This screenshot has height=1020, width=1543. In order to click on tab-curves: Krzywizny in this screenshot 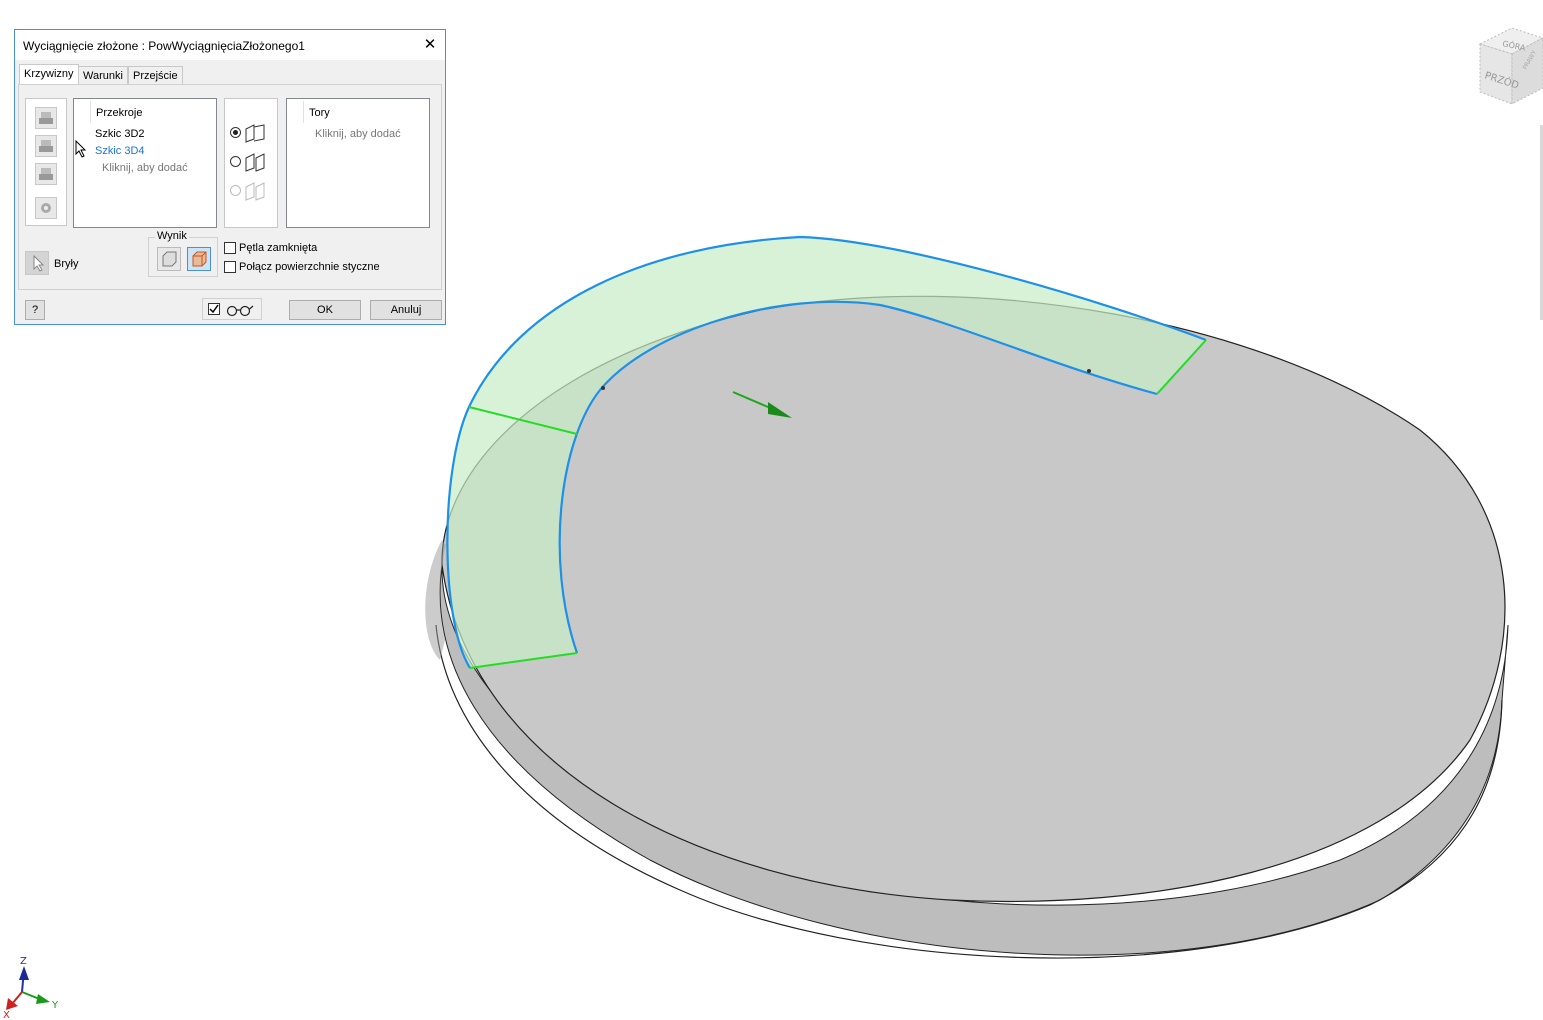, I will do `click(49, 74)`.